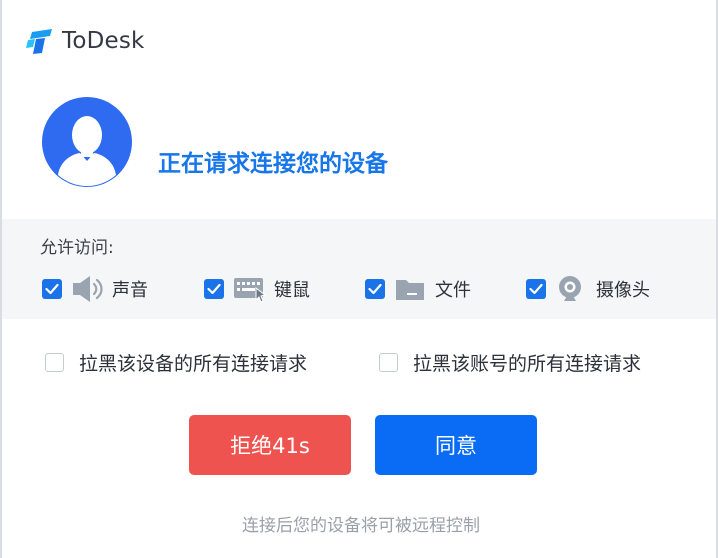 The image size is (718, 558). I want to click on camera-checkbox, so click(536, 289).